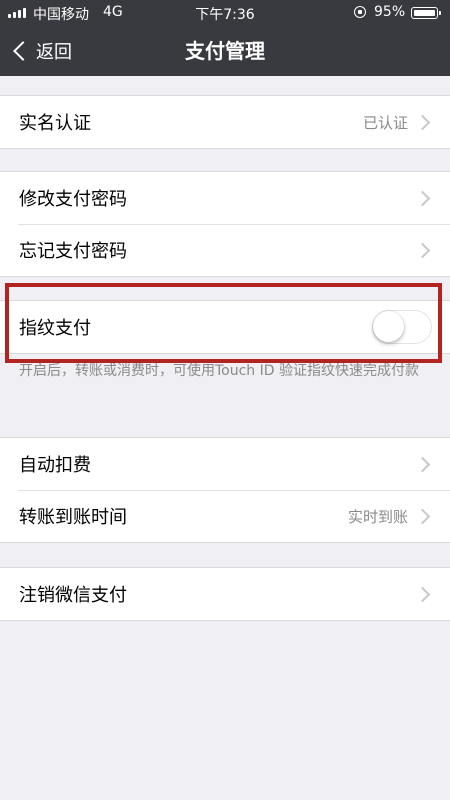 The image size is (450, 800). I want to click on row-change-password-label: 修改支付密码, so click(73, 199).